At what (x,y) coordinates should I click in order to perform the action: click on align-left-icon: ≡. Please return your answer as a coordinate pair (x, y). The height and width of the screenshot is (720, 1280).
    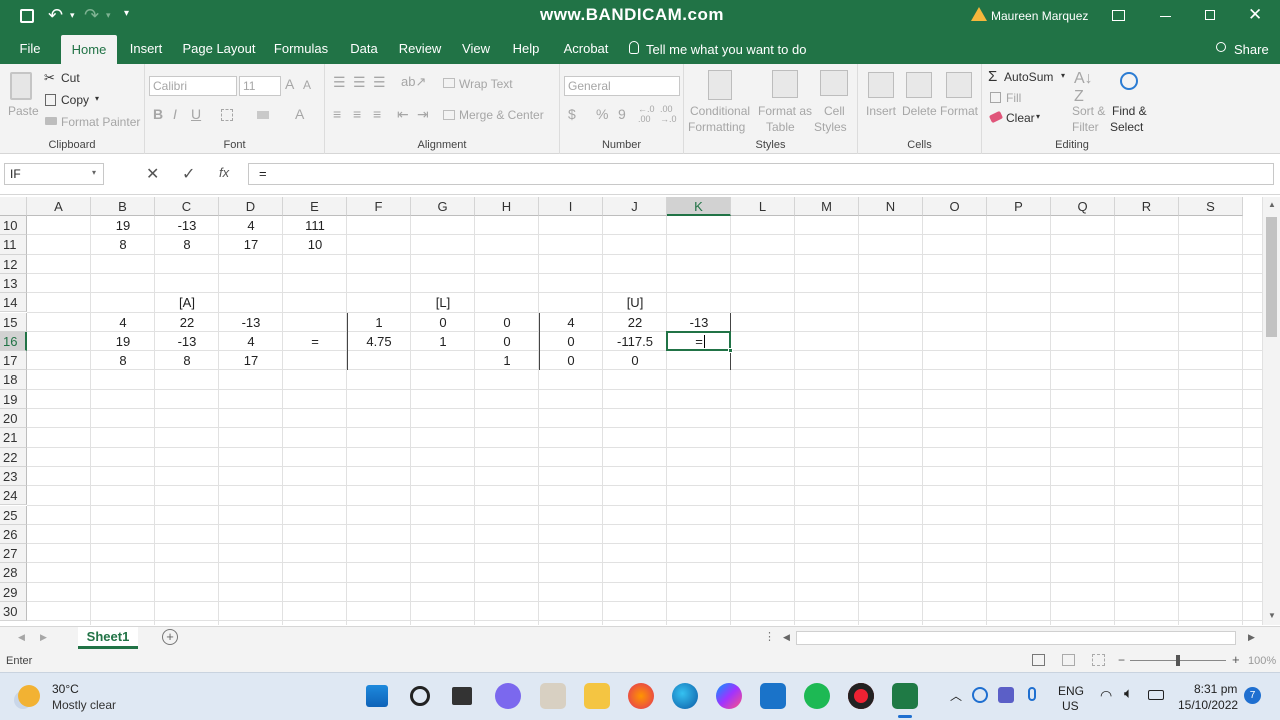
    Looking at the image, I should click on (337, 114).